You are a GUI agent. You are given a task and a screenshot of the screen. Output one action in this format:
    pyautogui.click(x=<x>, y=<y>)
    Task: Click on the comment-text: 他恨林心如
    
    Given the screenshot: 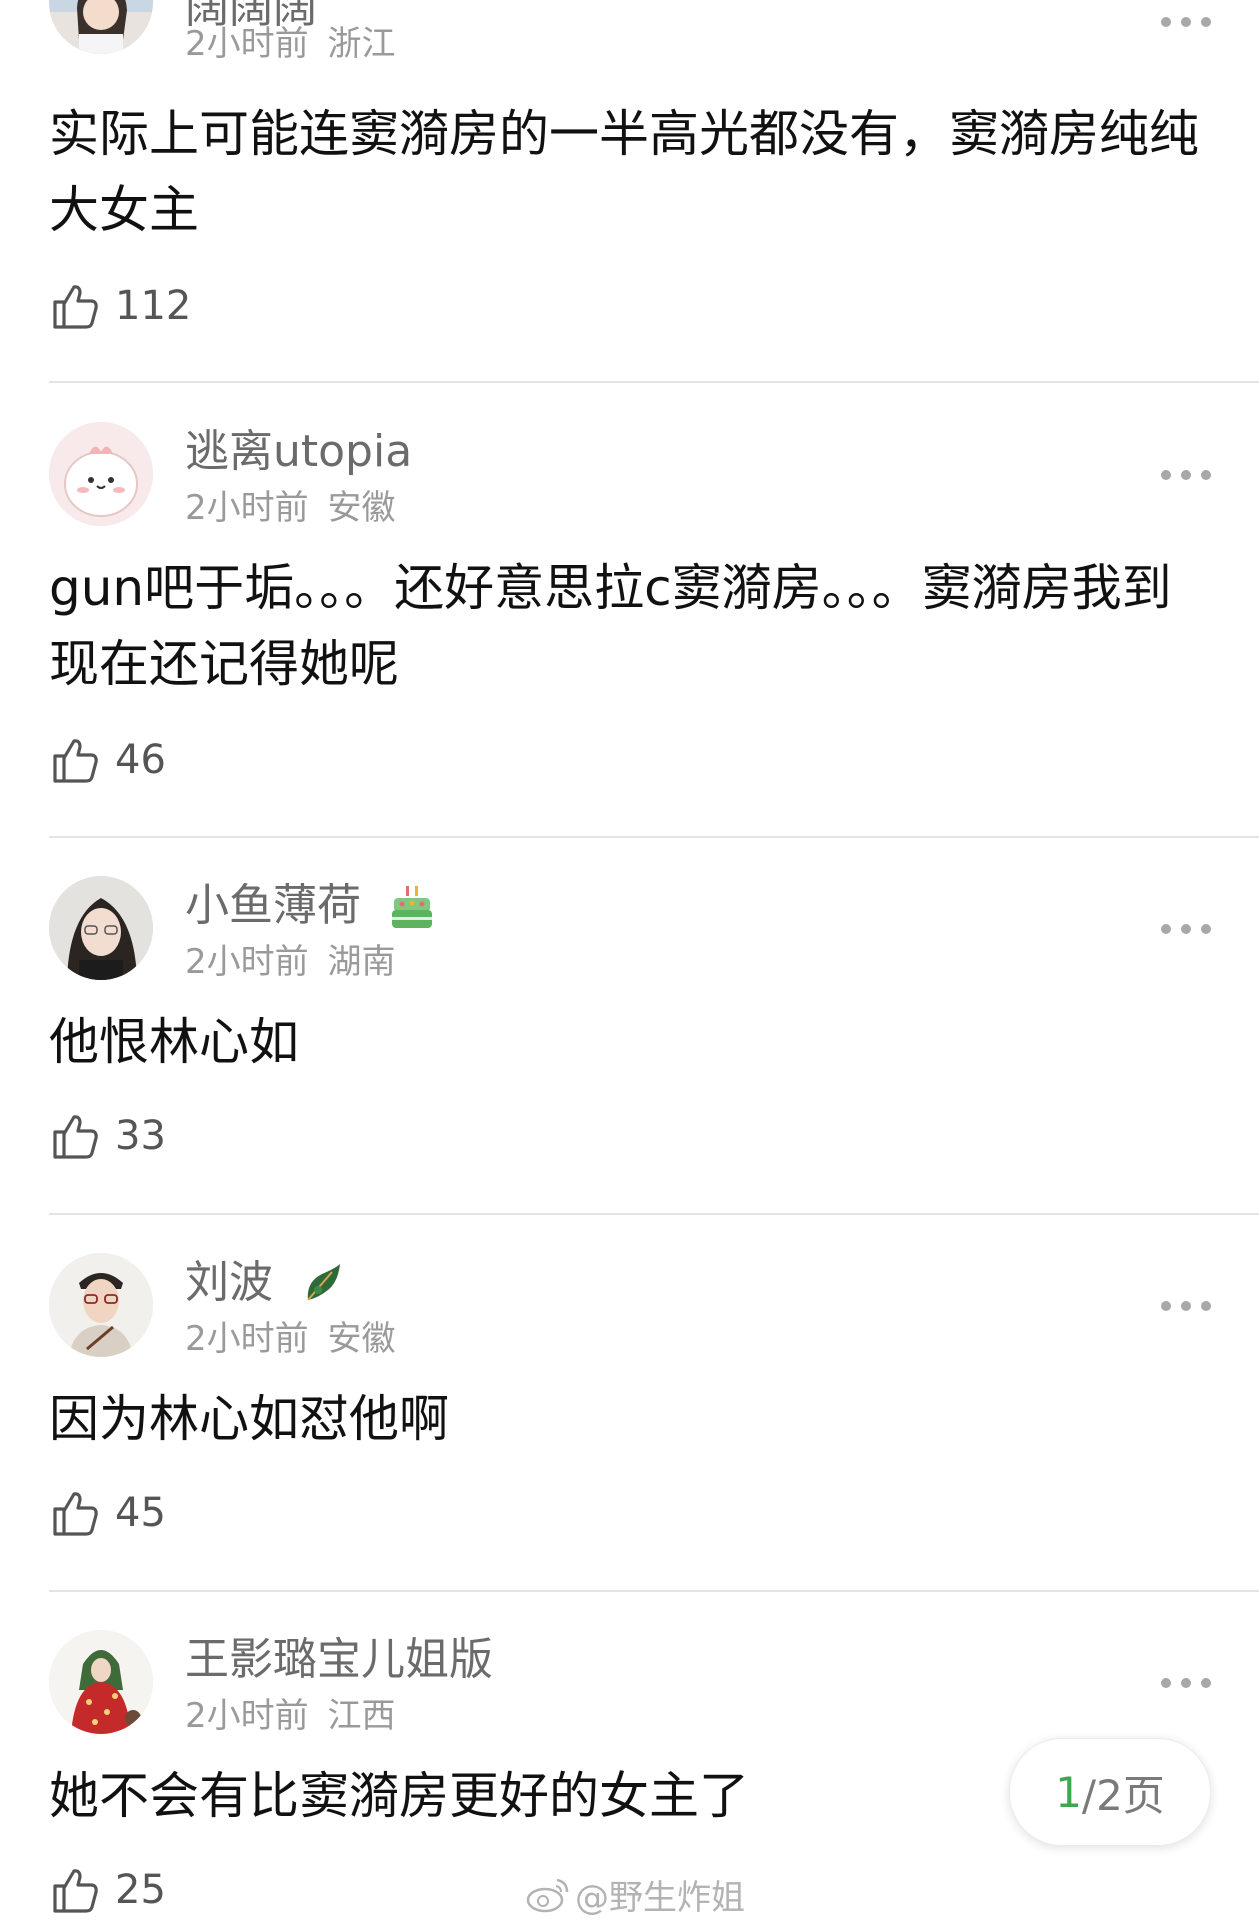 What is the action you would take?
    pyautogui.click(x=174, y=1042)
    